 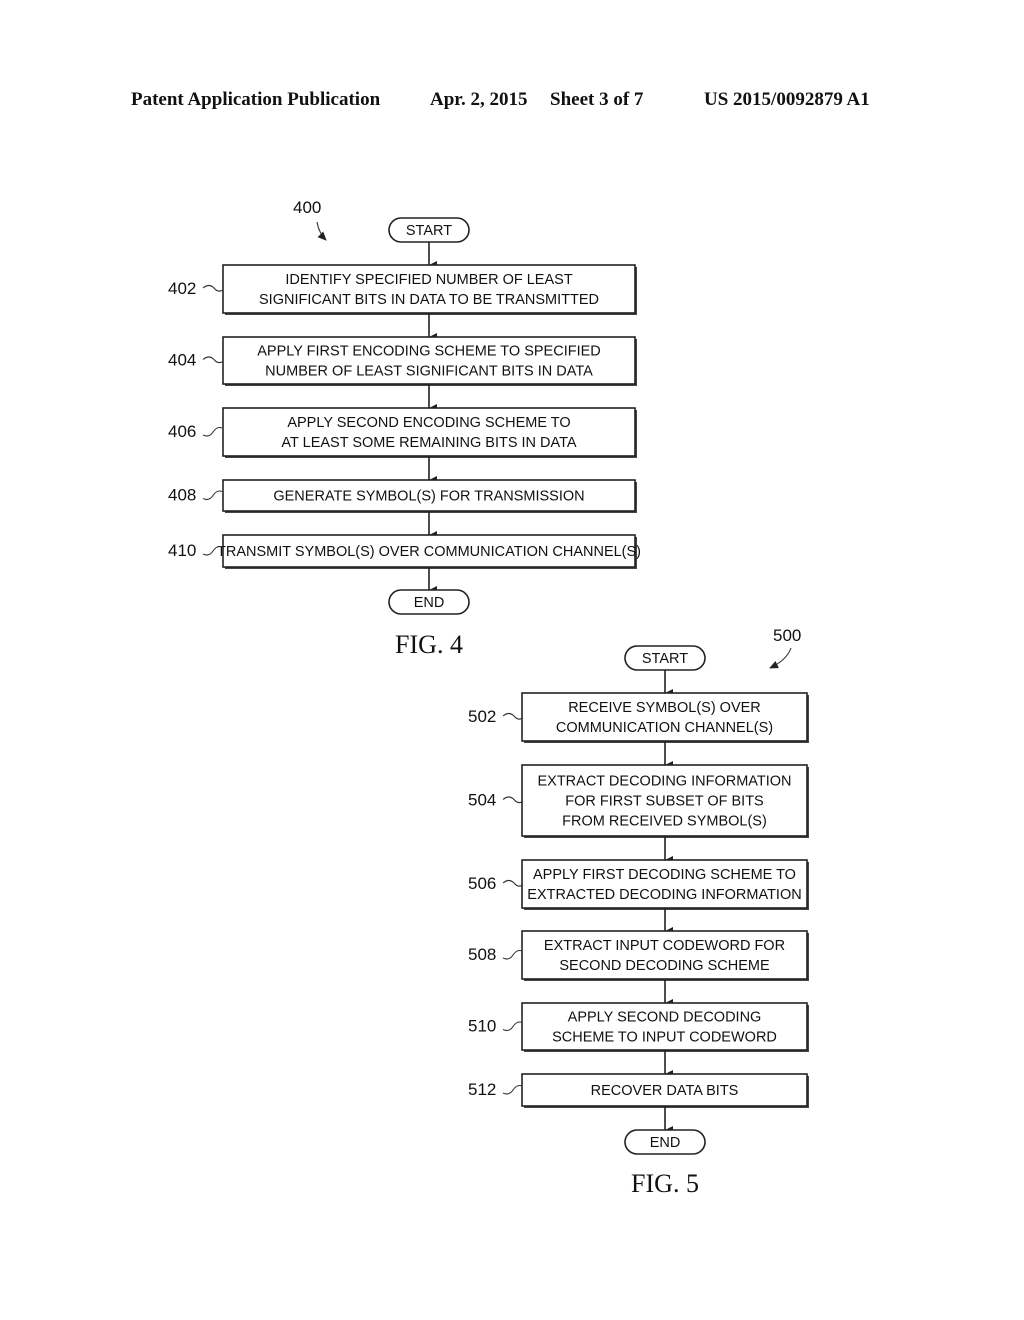 I want to click on step-text-line: AT LEAST SOME REMAINING BITS IN DATA, so click(x=428, y=443).